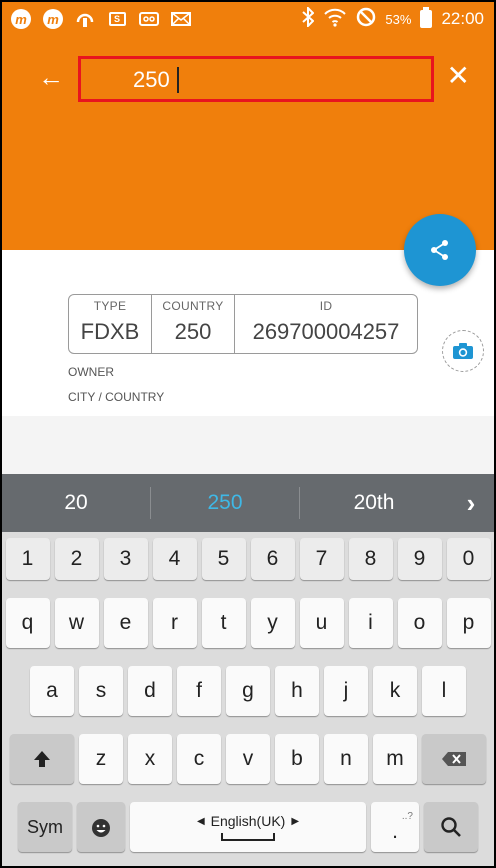  I want to click on key-4: 4, so click(174, 559).